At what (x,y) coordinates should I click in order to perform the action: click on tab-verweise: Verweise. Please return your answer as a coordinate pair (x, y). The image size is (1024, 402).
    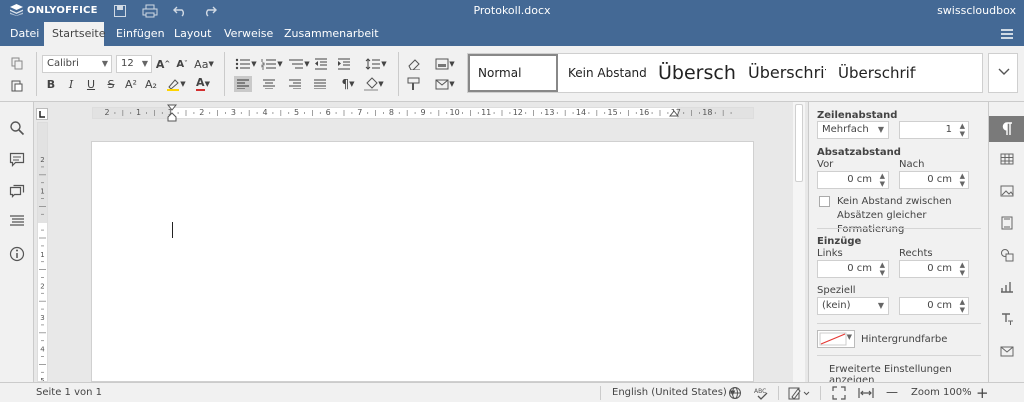
    Looking at the image, I should click on (248, 34).